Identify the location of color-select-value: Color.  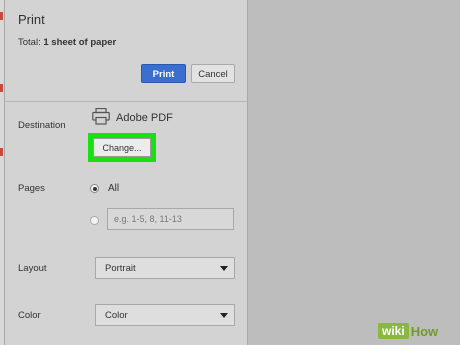
(116, 315).